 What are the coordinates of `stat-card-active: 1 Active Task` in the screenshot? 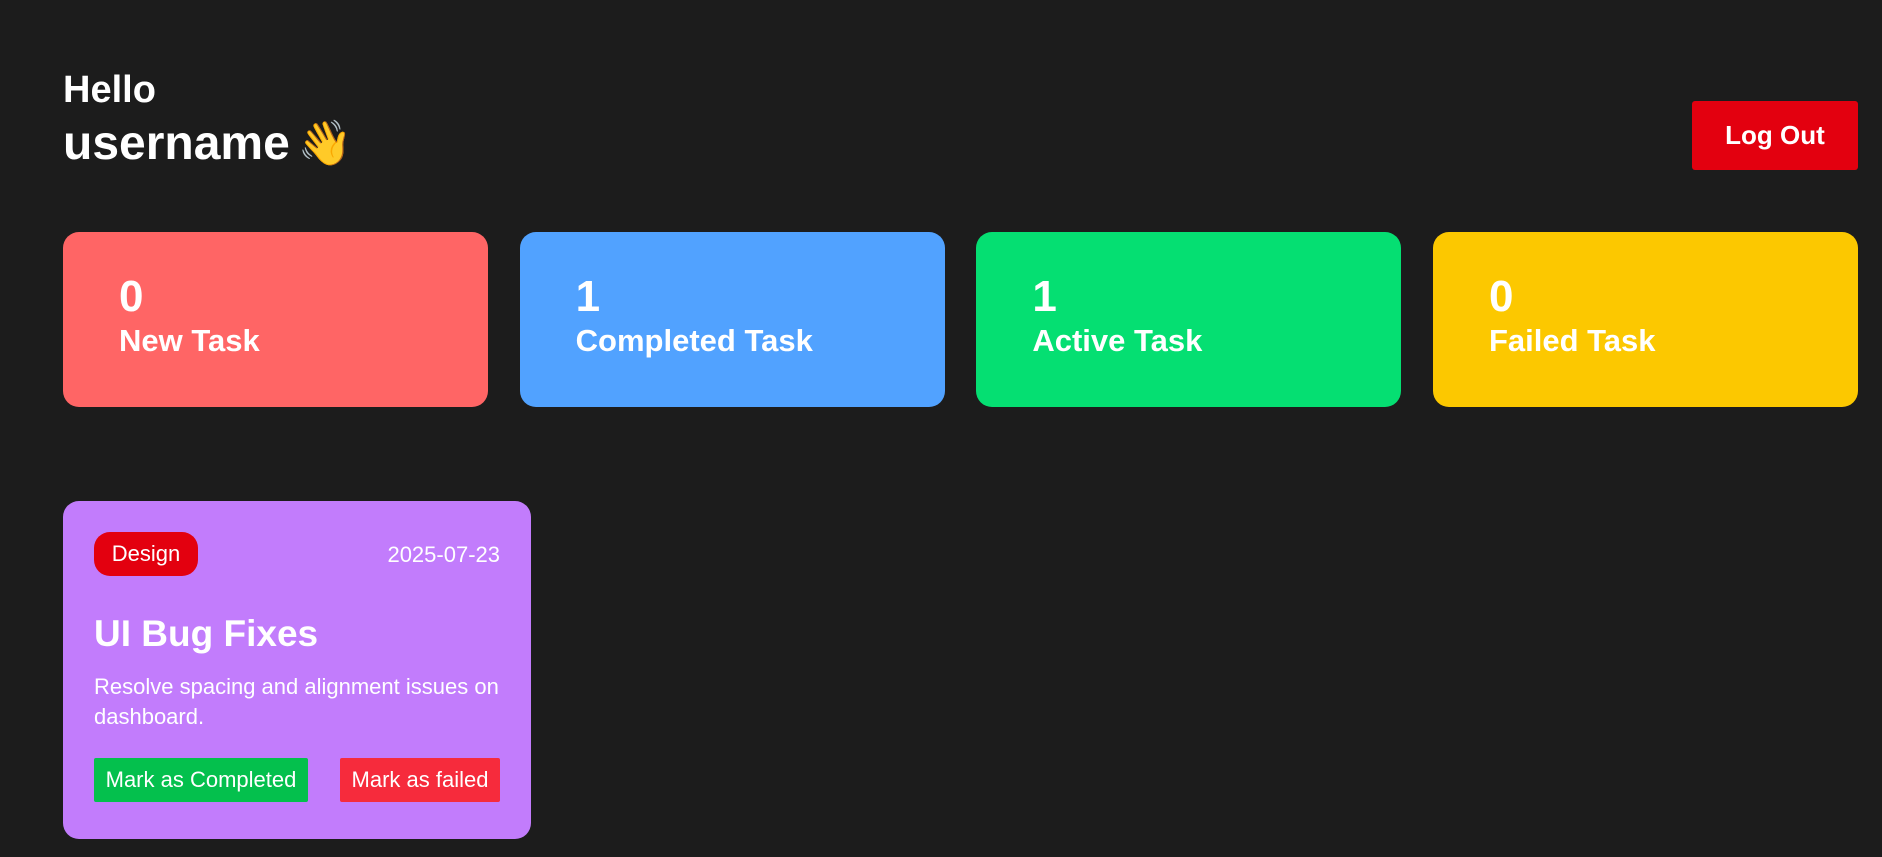 It's located at (1189, 319).